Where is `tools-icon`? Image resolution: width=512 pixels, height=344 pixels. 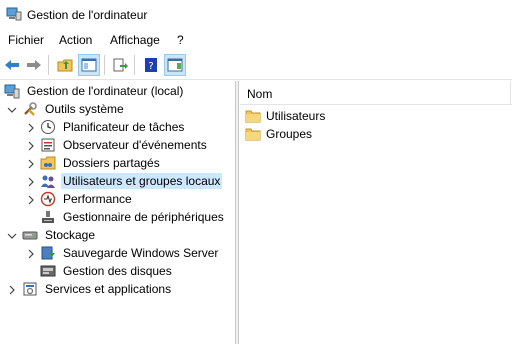 tools-icon is located at coordinates (30, 109).